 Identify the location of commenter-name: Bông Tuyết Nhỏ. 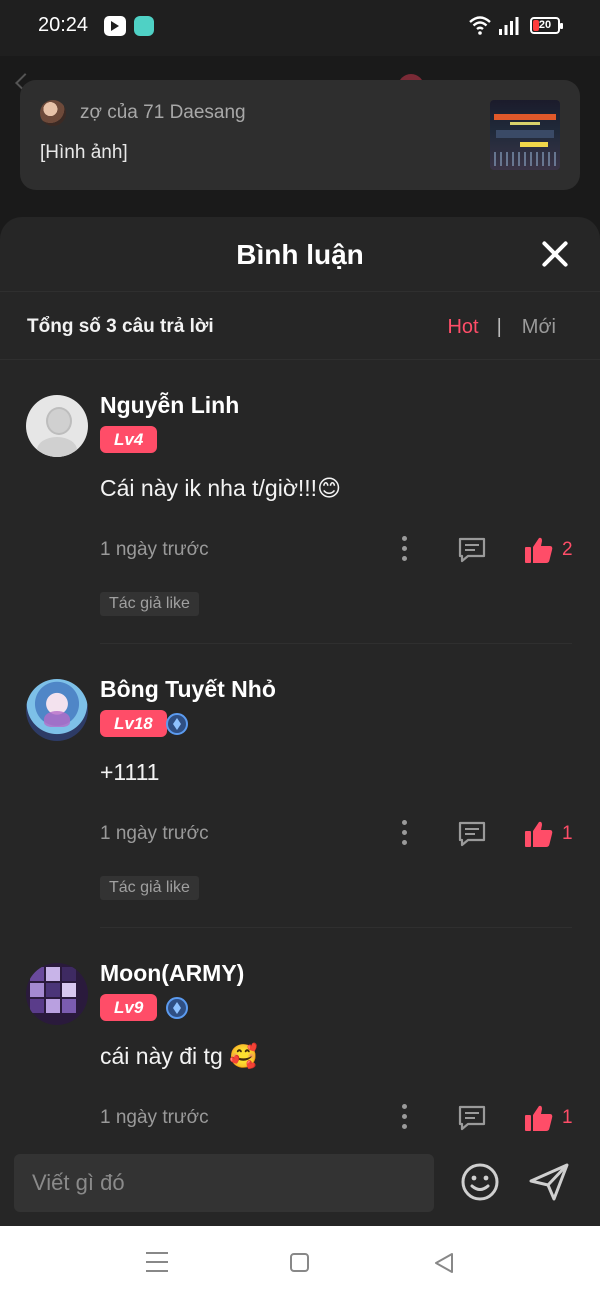
(188, 689).